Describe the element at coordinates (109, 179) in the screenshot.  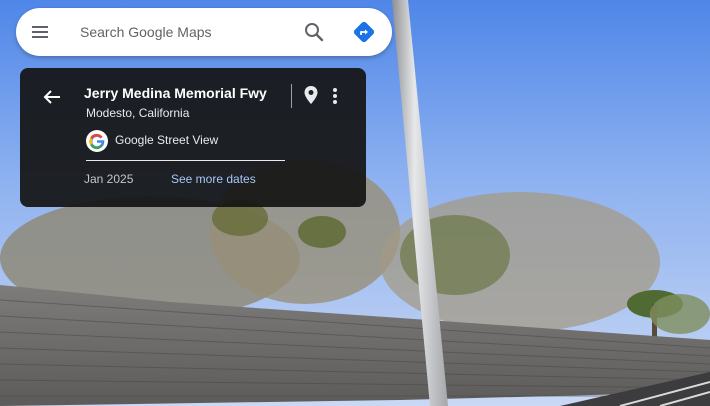
I see `capture-date: Jan 2025` at that location.